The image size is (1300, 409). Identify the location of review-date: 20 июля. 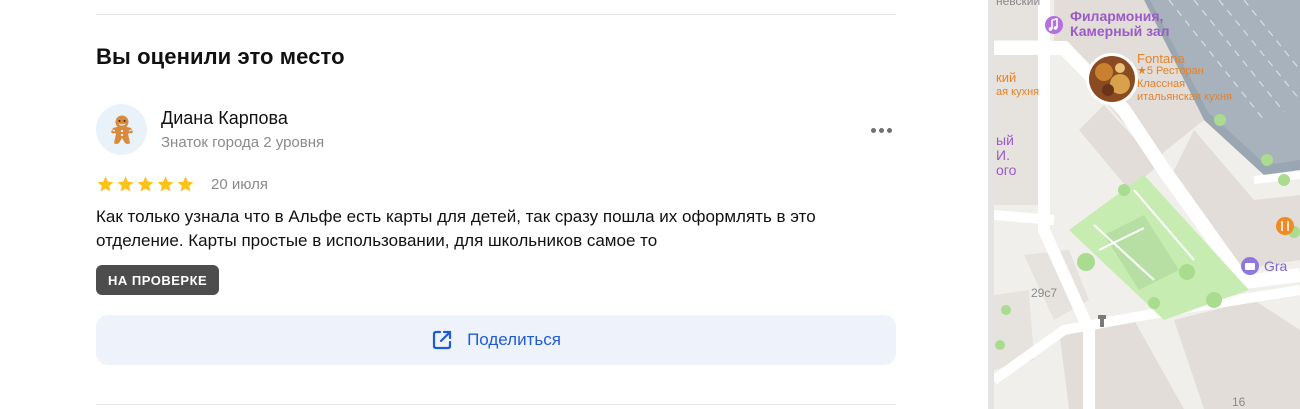
(240, 184).